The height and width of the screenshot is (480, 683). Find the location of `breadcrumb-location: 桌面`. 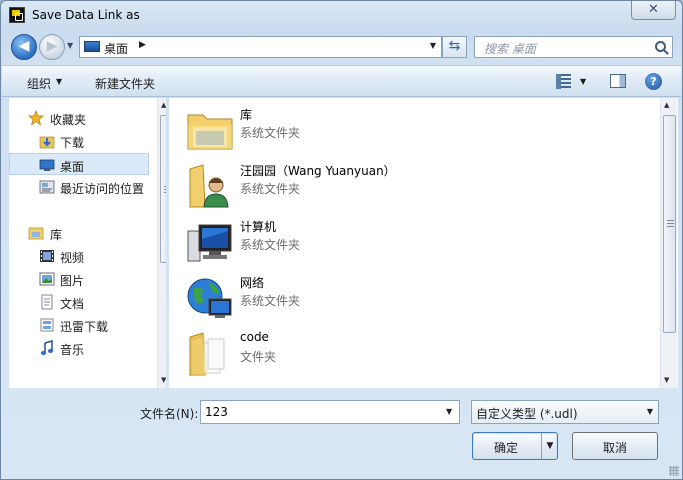

breadcrumb-location: 桌面 is located at coordinates (116, 48).